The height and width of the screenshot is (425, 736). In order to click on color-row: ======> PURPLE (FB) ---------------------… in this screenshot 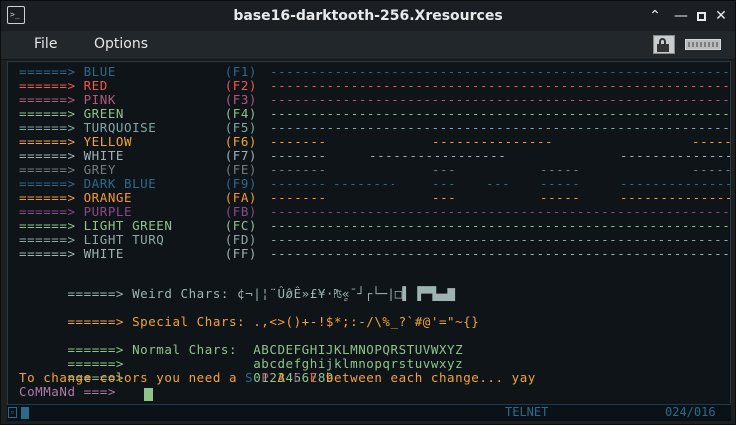, I will do `click(374, 211)`.